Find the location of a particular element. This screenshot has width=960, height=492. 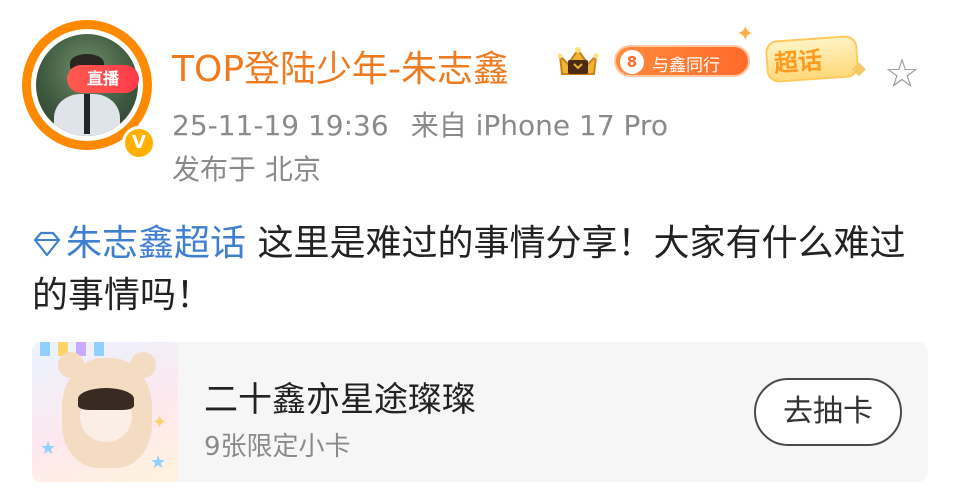

chaohua-badge: 超话 is located at coordinates (813, 58).